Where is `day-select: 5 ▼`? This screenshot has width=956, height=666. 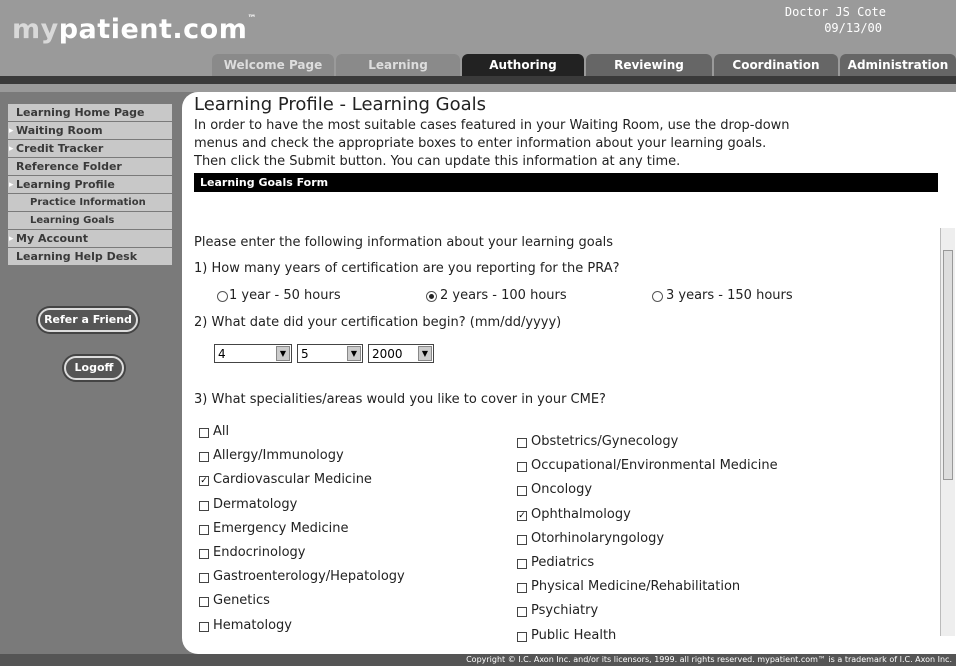
day-select: 5 ▼ is located at coordinates (330, 353).